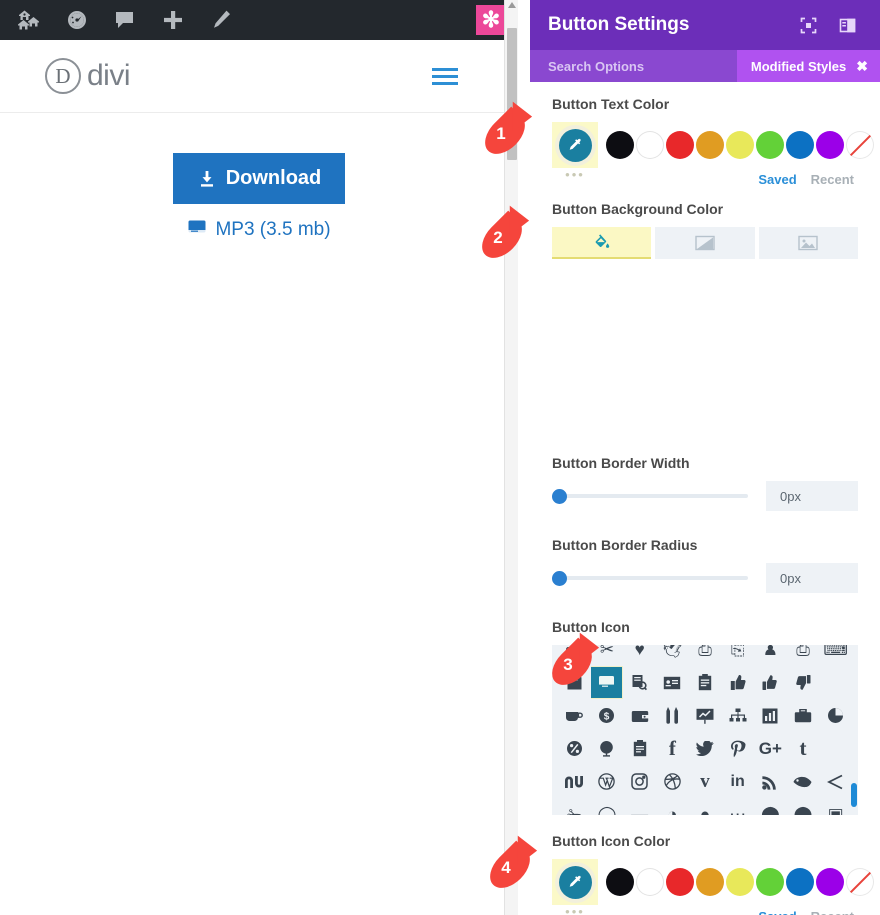  What do you see at coordinates (650, 496) in the screenshot?
I see `border-width-slider` at bounding box center [650, 496].